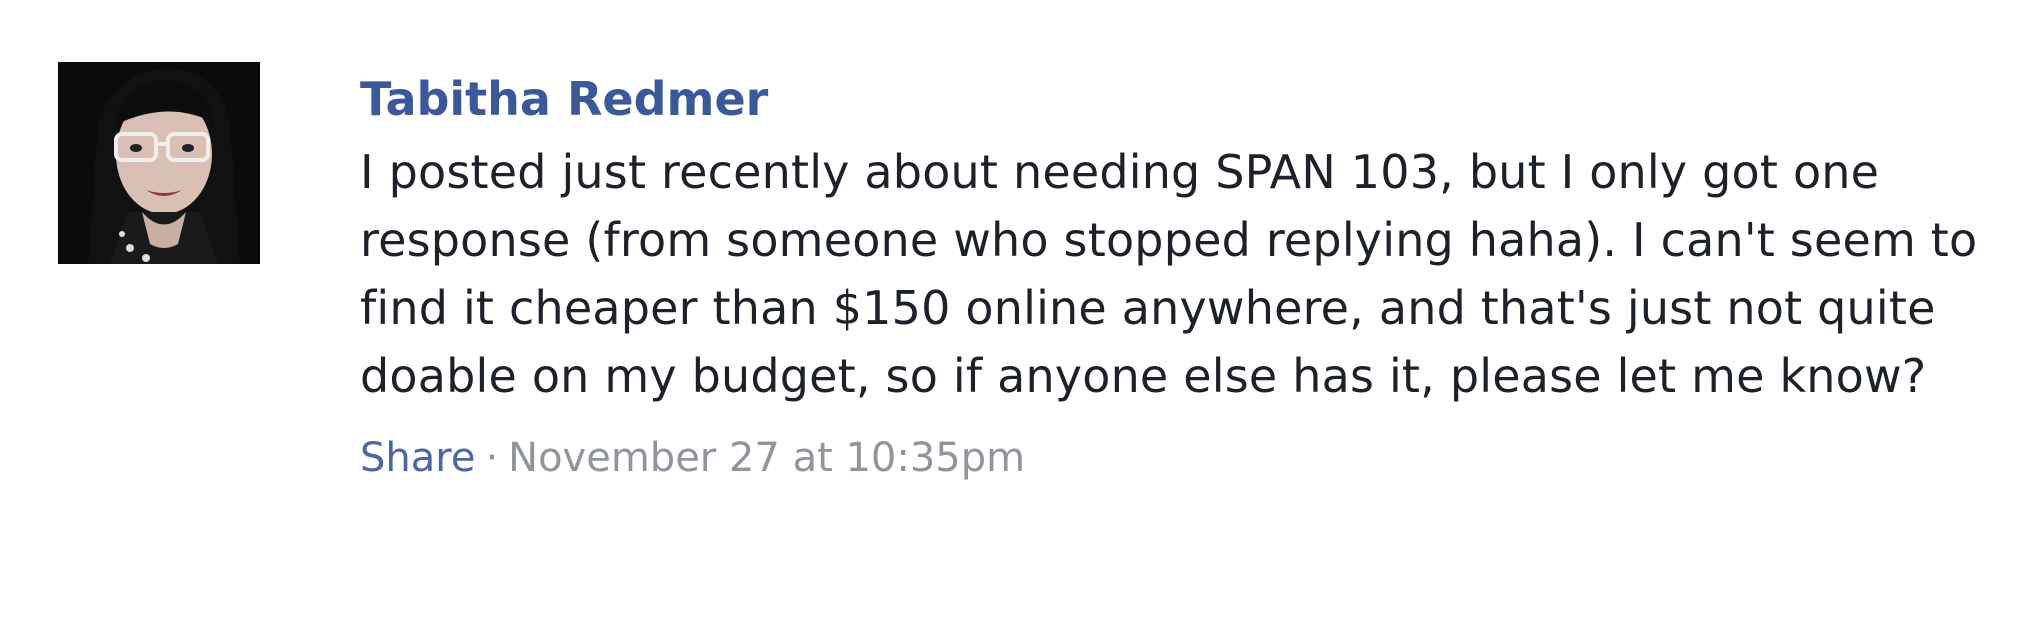 This screenshot has width=2040, height=628. I want to click on author-name-link: Tabitha Redmer, so click(1200, 99).